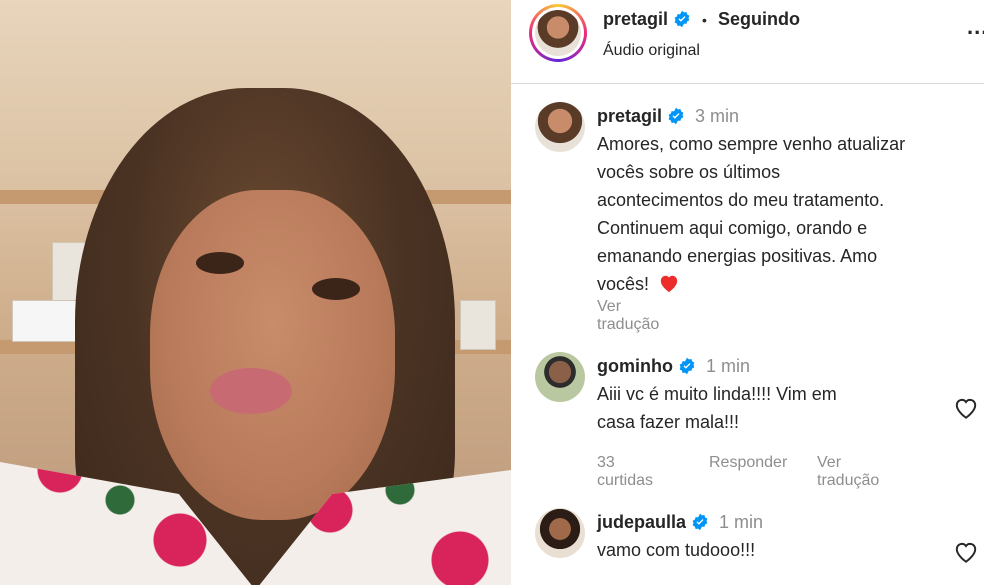 The height and width of the screenshot is (585, 984). I want to click on red-heart-emoji-icon, so click(669, 284).